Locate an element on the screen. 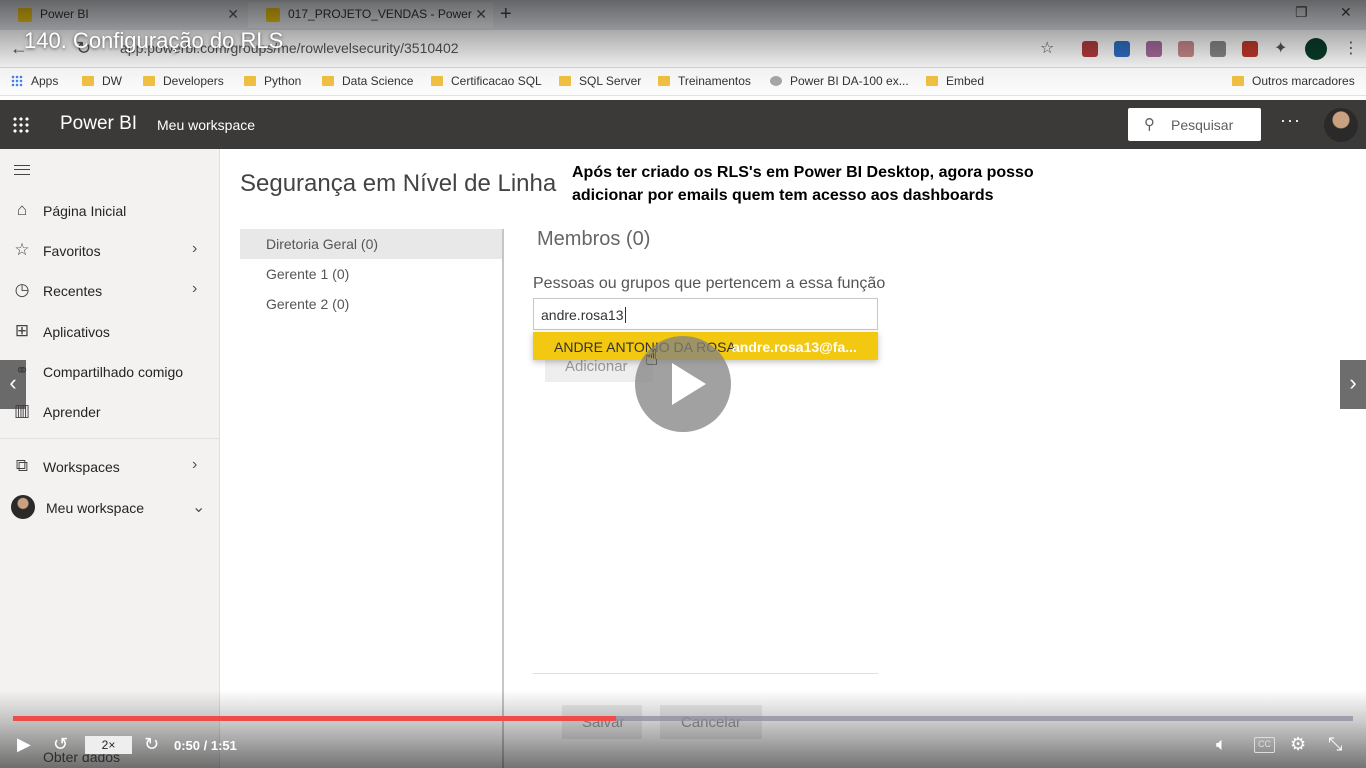  chevron-down-icon: ⌄ is located at coordinates (199, 507).